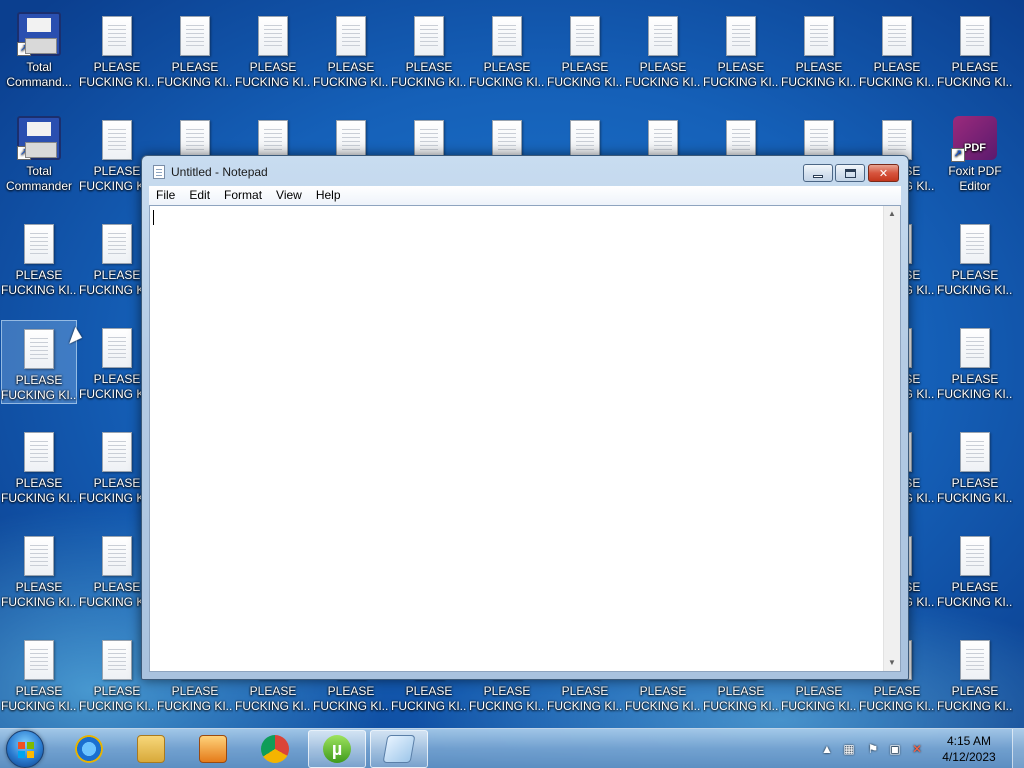  Describe the element at coordinates (975, 186) in the screenshot. I see `app-label-line2: Editor` at that location.